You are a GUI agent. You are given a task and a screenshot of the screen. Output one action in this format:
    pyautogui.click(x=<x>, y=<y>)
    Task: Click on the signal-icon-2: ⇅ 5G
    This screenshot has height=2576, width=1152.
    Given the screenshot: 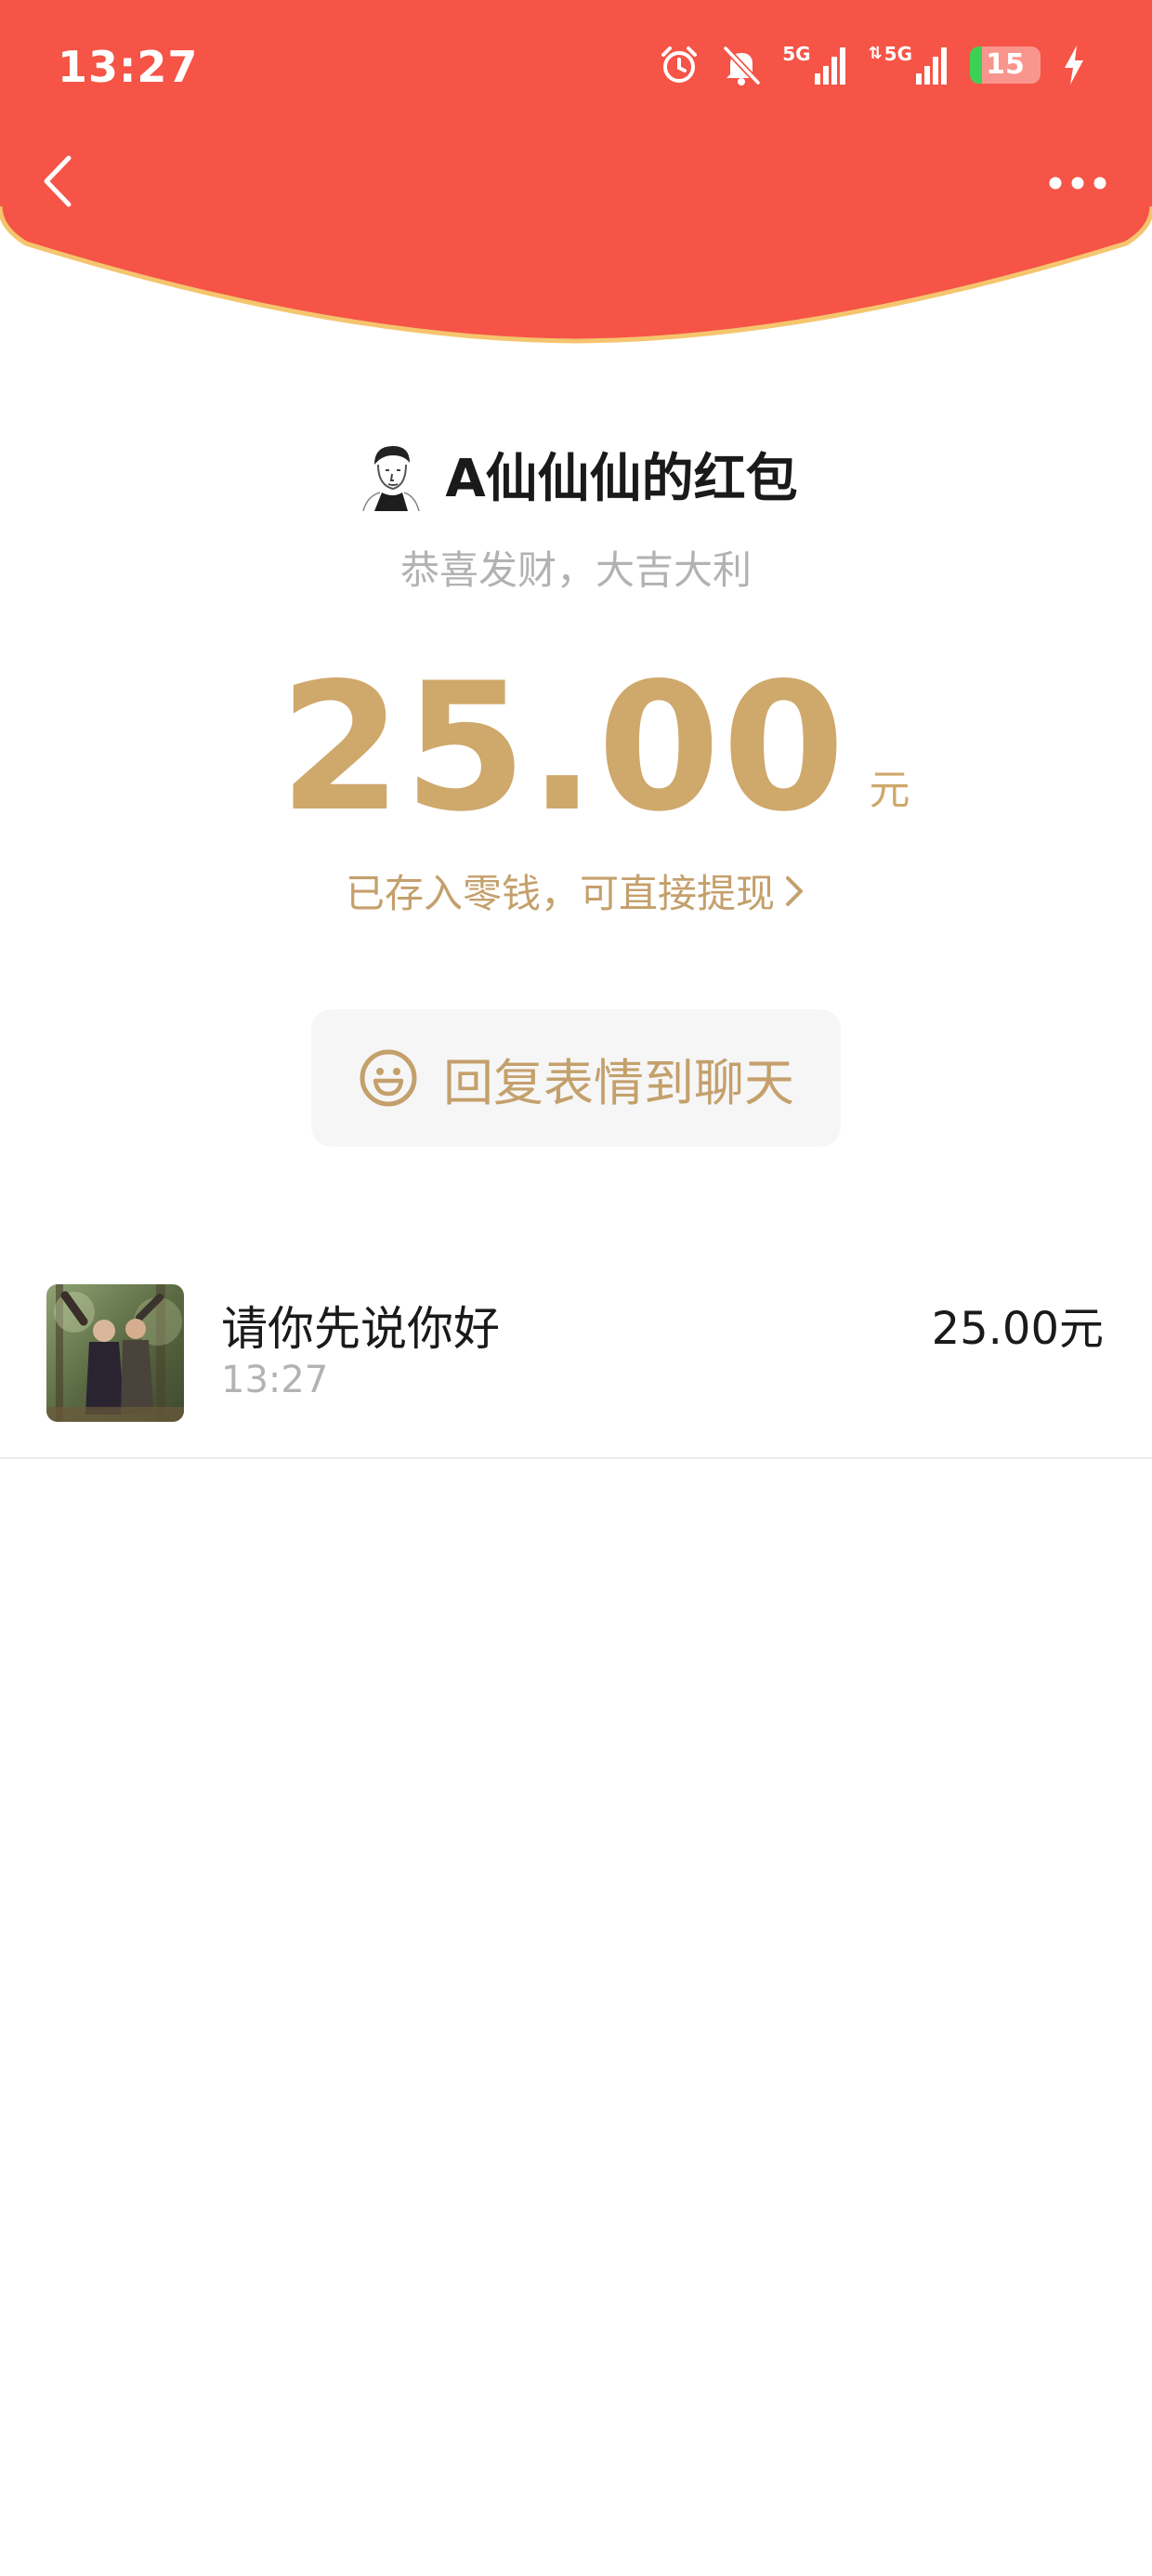 What is the action you would take?
    pyautogui.click(x=909, y=65)
    